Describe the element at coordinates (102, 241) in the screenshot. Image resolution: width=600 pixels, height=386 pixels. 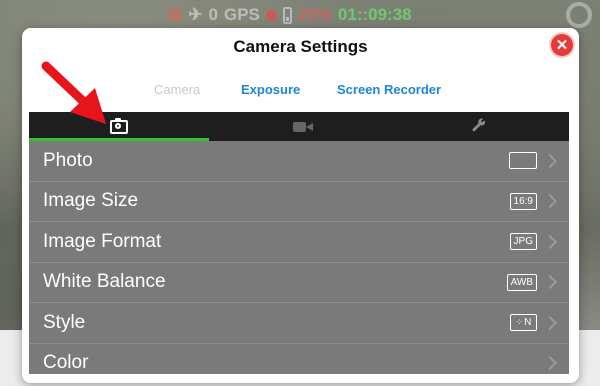
I see `setting-label: Image Format` at that location.